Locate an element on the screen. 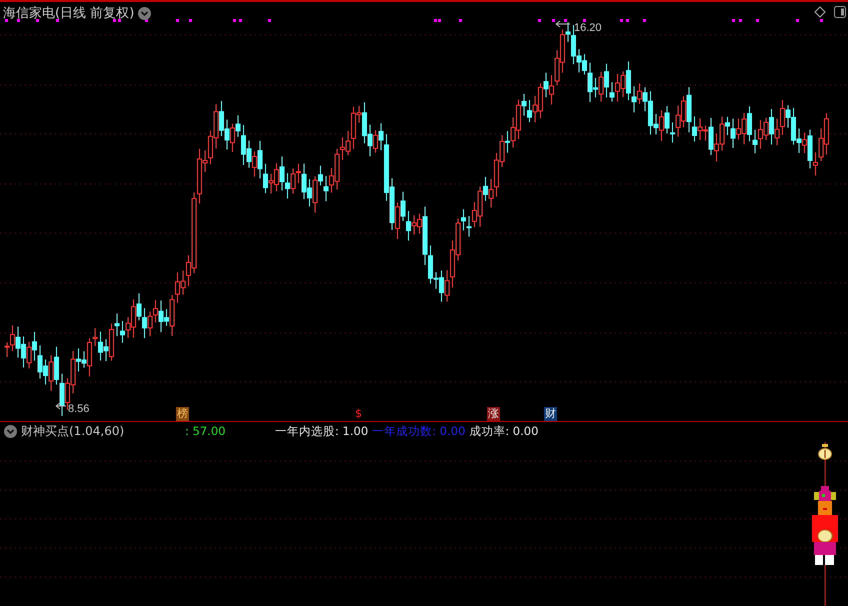  signal-marker: 榜 is located at coordinates (182, 414).